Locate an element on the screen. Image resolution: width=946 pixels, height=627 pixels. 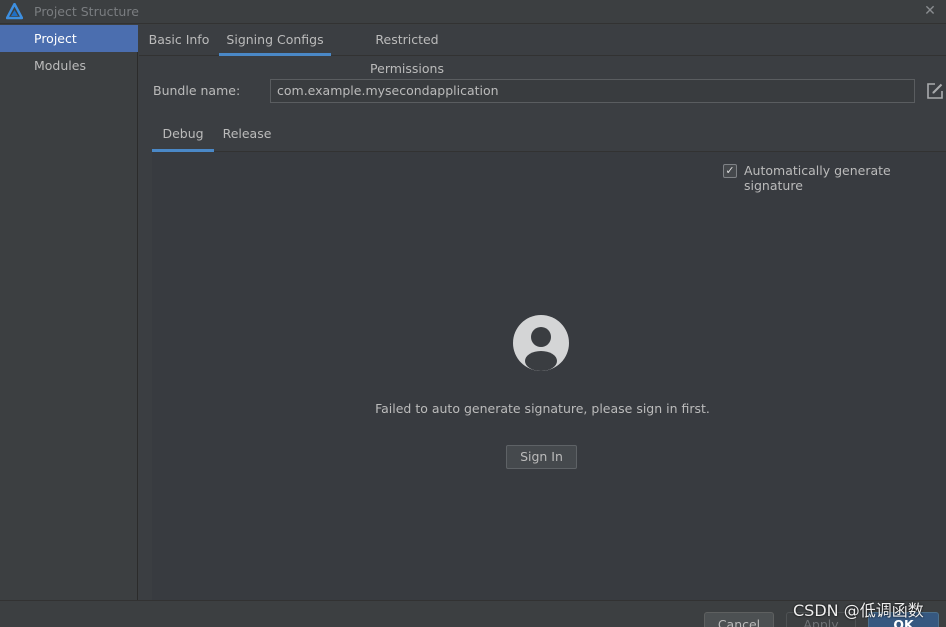
sidebar: Project Modules is located at coordinates (69, 312).